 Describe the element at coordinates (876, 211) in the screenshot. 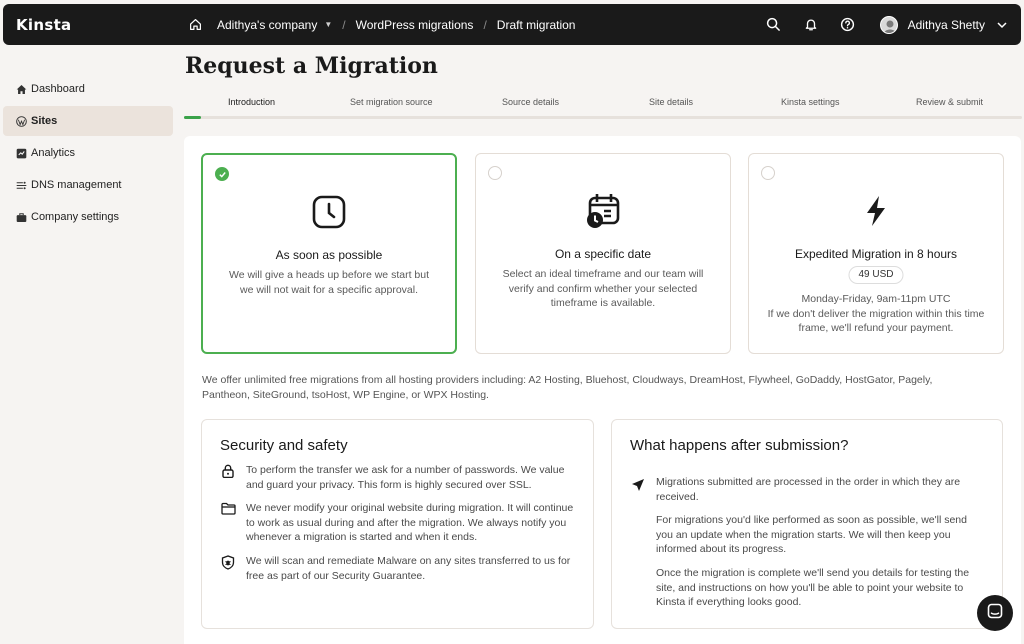

I see `lightning-icon` at that location.